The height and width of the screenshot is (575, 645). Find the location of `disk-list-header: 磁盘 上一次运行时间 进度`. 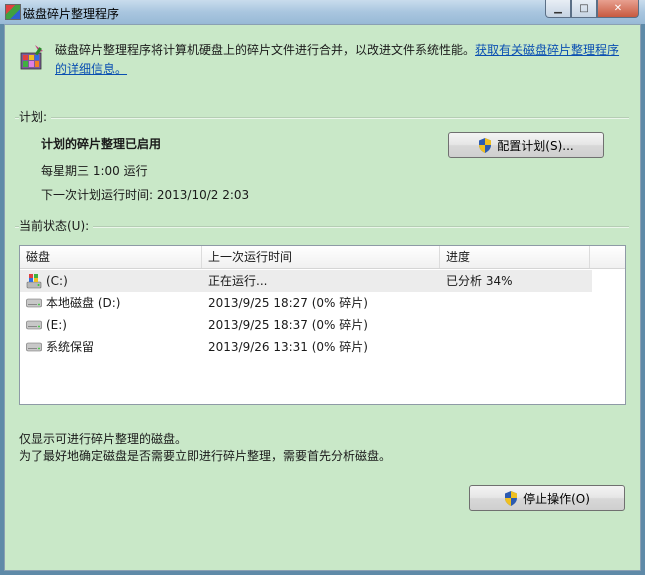

disk-list-header: 磁盘 上一次运行时间 进度 is located at coordinates (322, 257).